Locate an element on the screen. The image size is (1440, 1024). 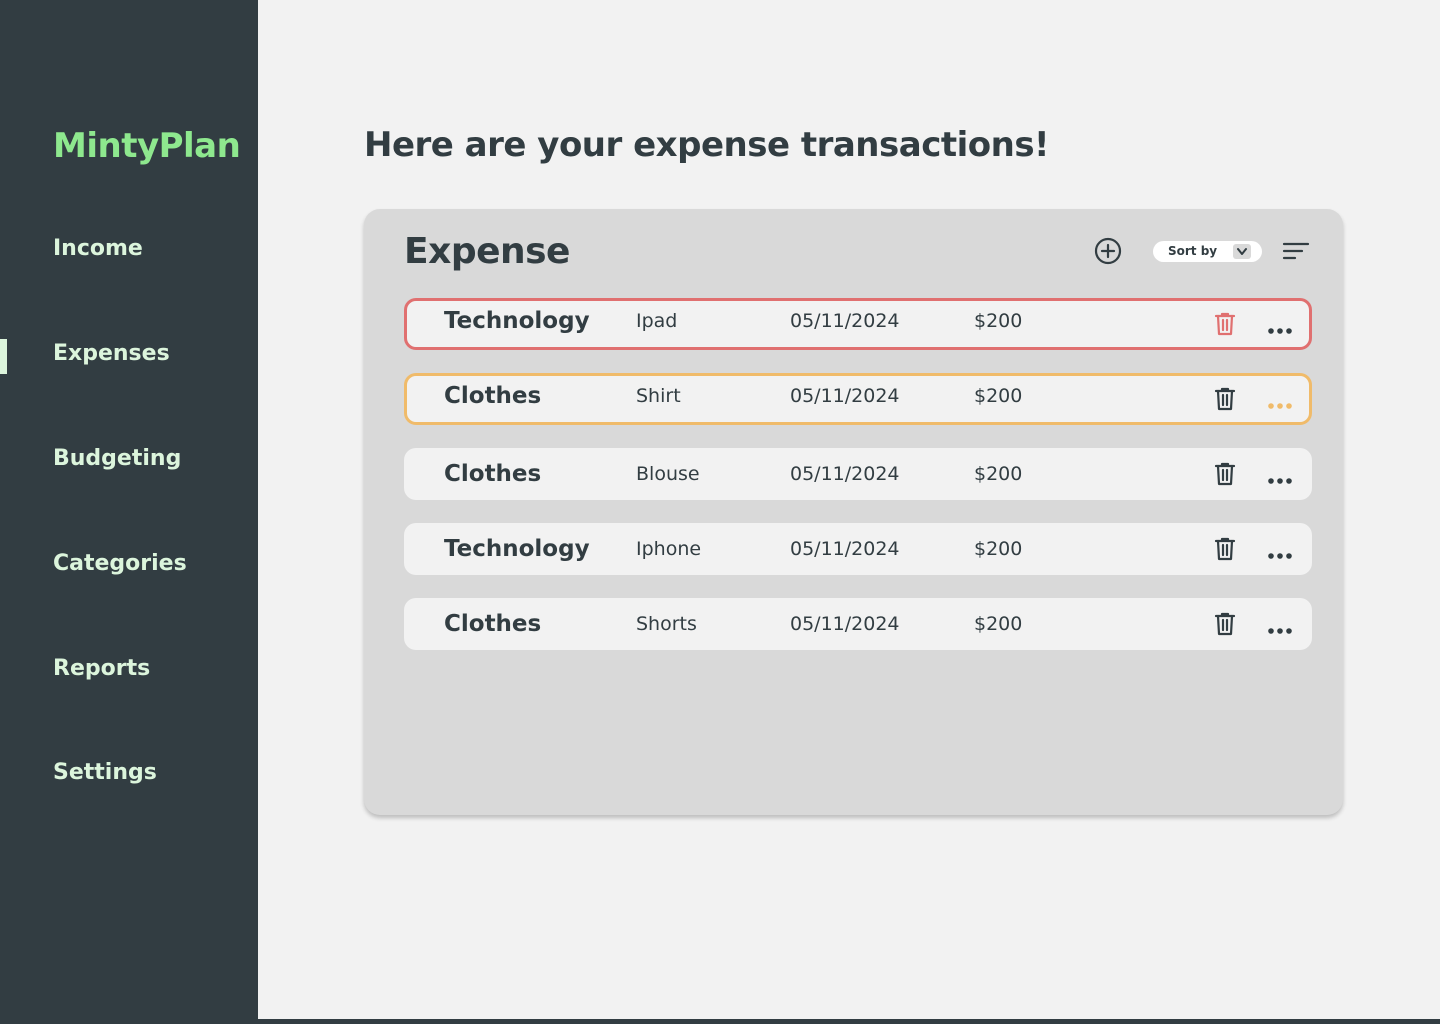
table-row: Clothes Shirt 05/11/2024 $200 is located at coordinates (858, 399).